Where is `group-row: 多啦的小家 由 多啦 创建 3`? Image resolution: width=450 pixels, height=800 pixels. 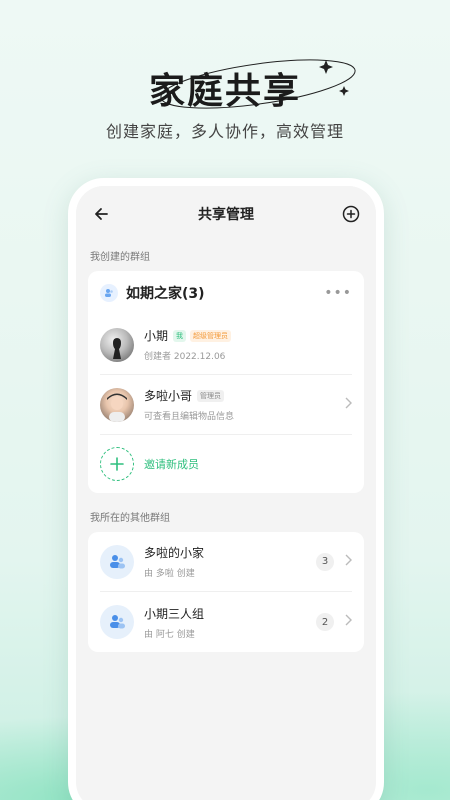
group-row: 多啦的小家 由 多啦 创建 3 is located at coordinates (226, 562).